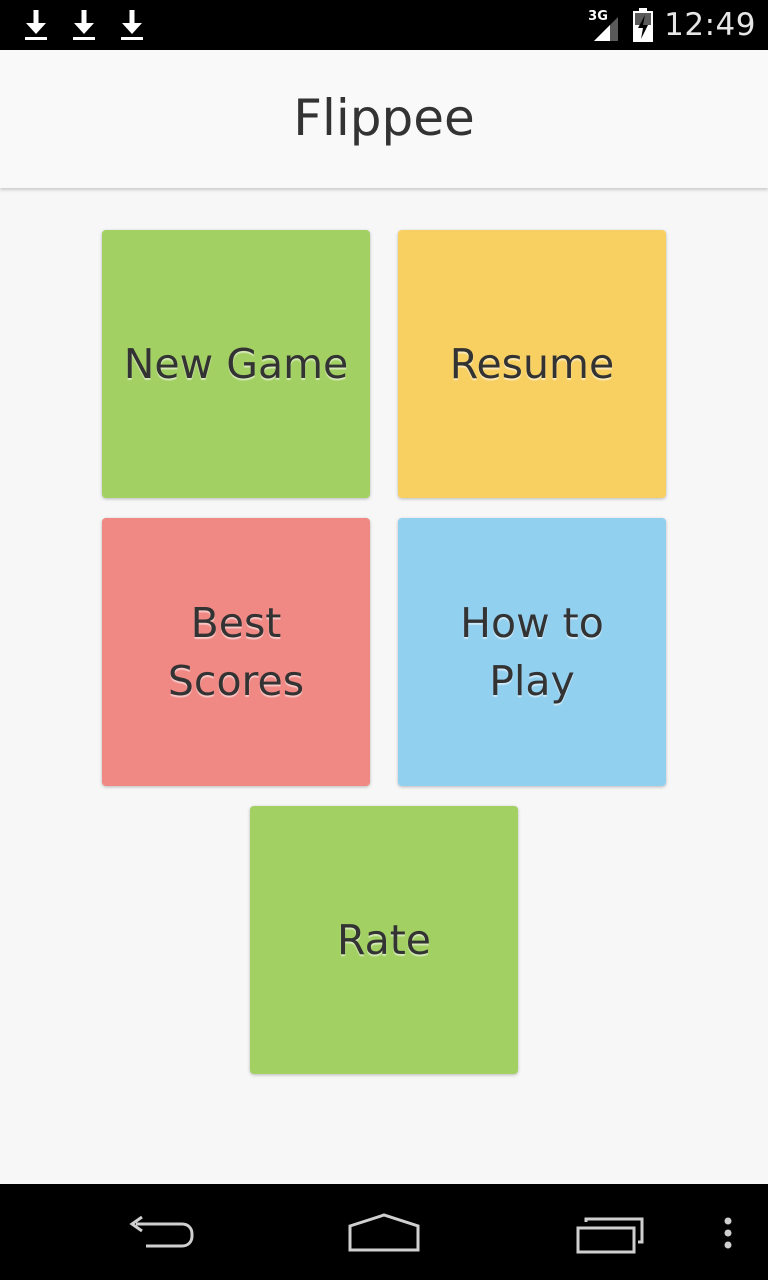 Image resolution: width=768 pixels, height=1280 pixels. I want to click on how-to-play-button: How to Play, so click(532, 652).